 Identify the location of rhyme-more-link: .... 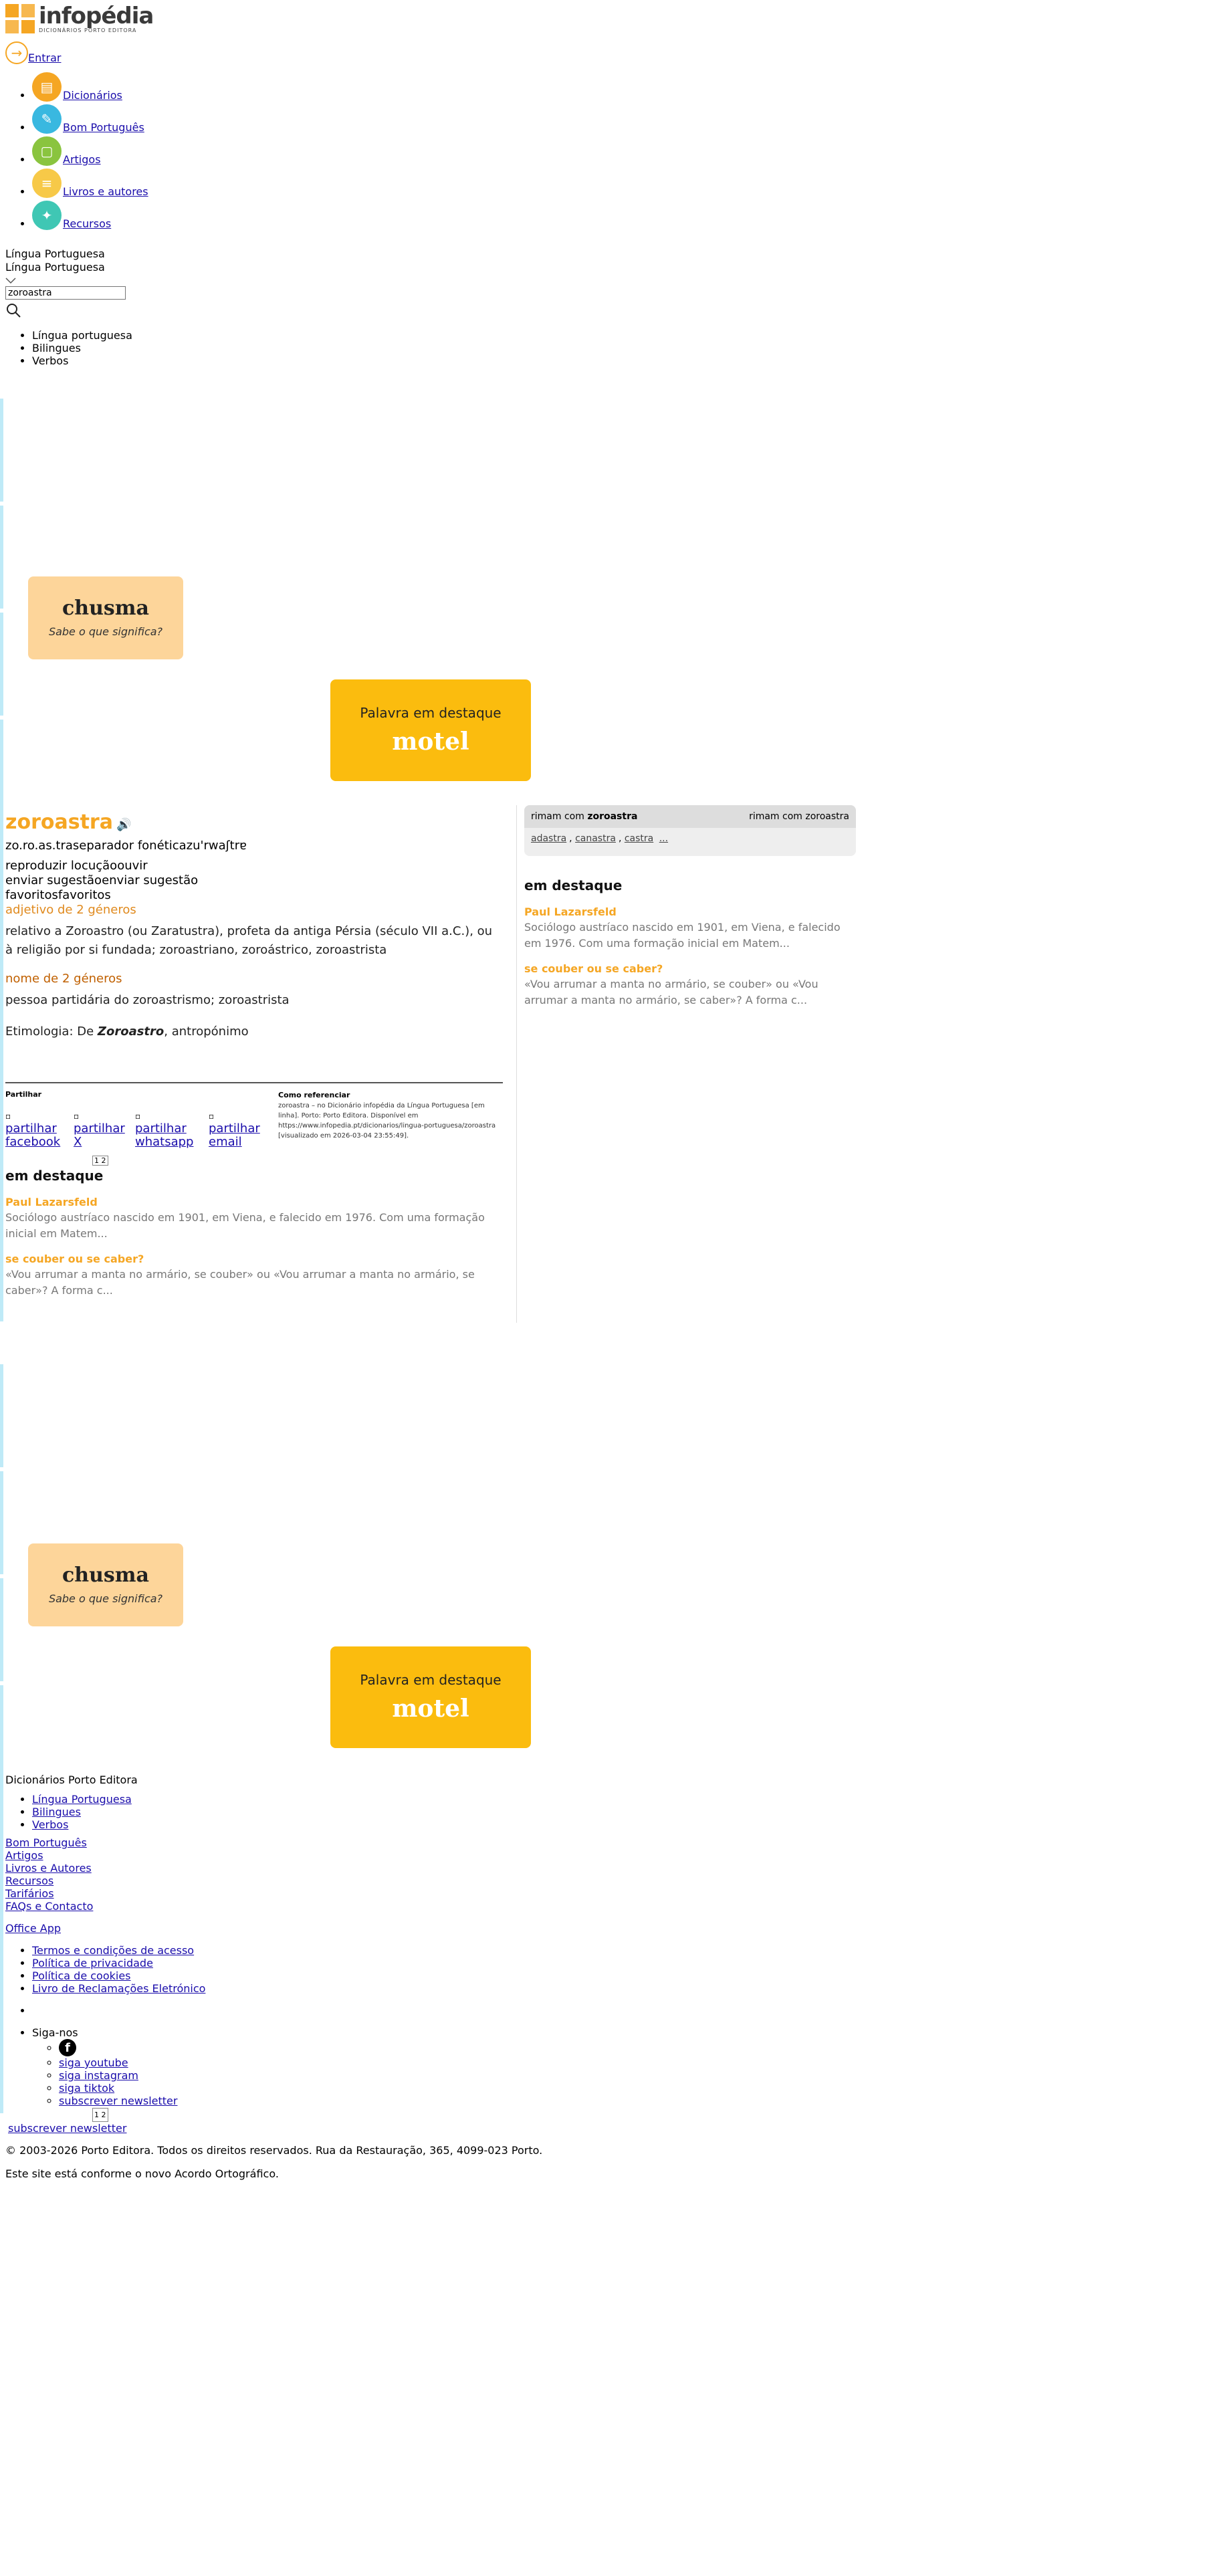
(663, 838).